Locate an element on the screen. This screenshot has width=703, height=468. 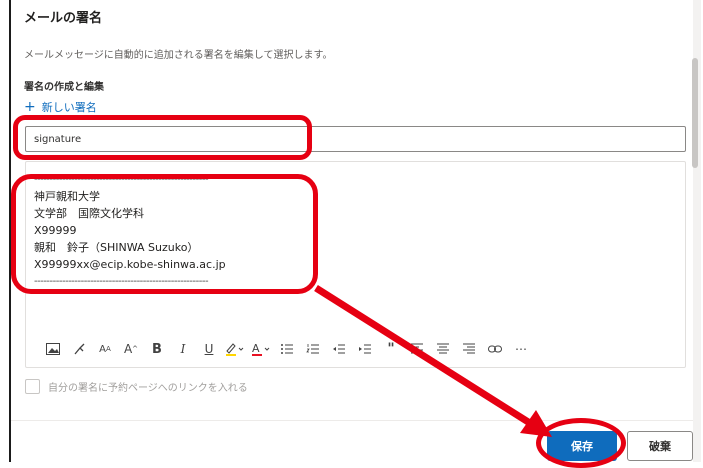
annotation-arrow-shaft is located at coordinates (424, 356).